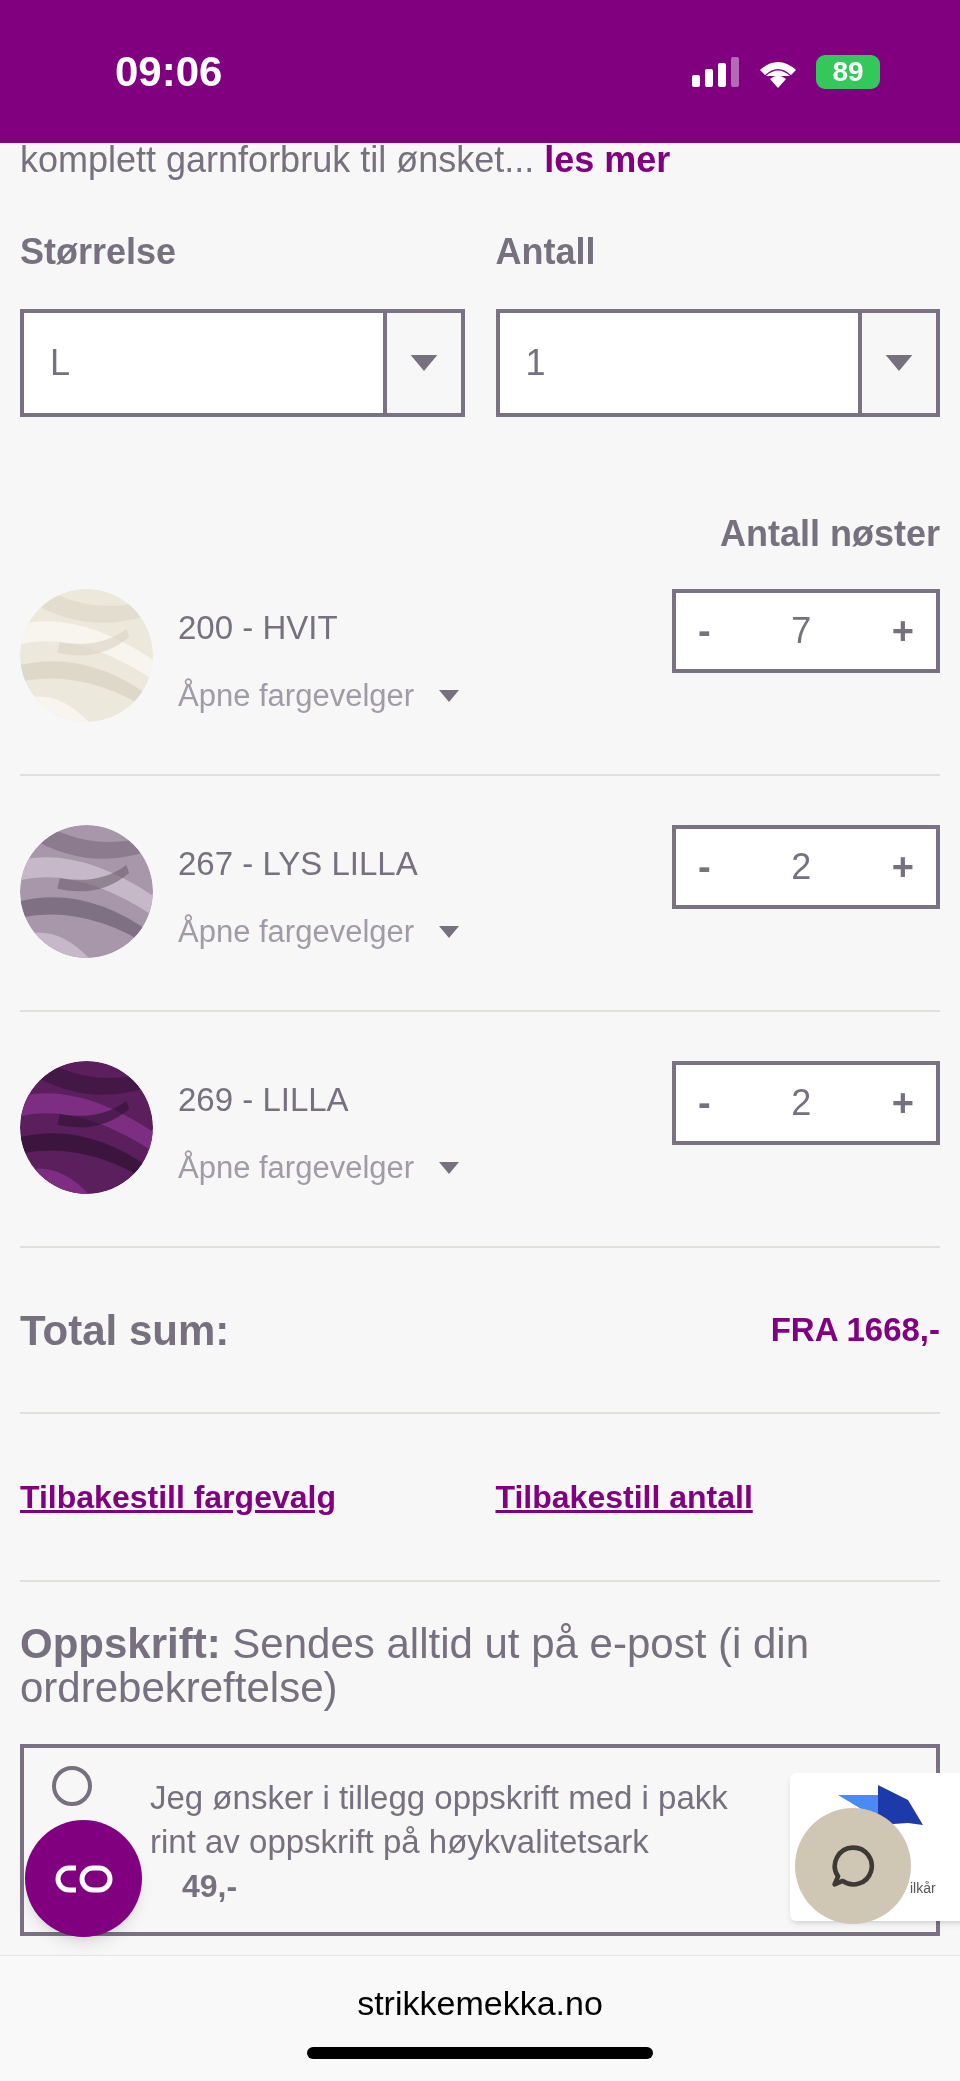  Describe the element at coordinates (178, 1497) in the screenshot. I see `reset-link: Tilbakestill fargevalg` at that location.